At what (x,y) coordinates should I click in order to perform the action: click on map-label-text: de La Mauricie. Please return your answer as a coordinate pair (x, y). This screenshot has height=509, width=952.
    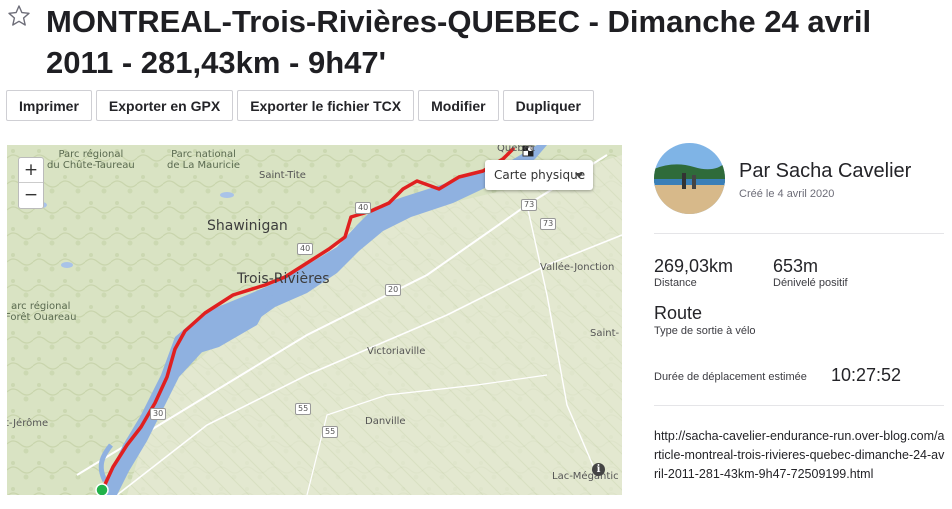
    Looking at the image, I should click on (203, 165).